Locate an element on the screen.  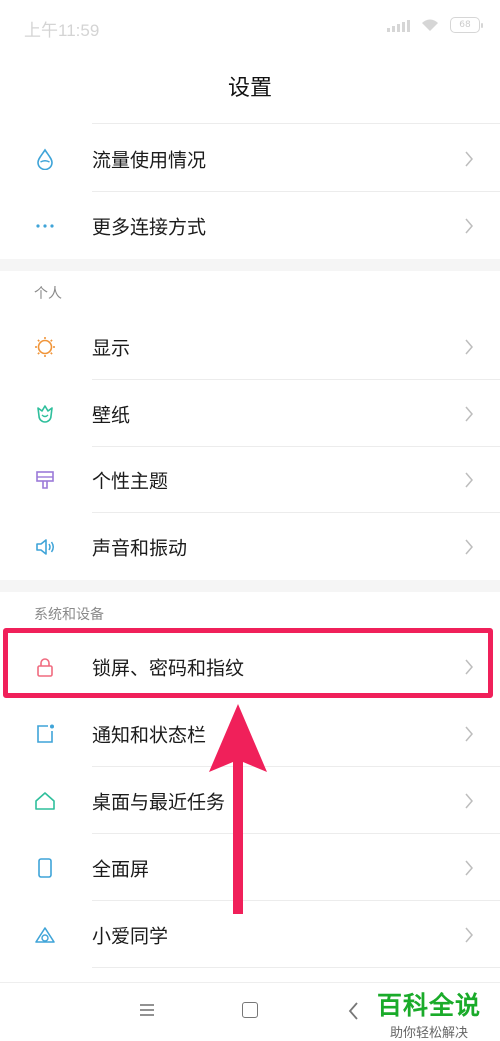
annotation-arrow-icon is located at coordinates (238, 809).